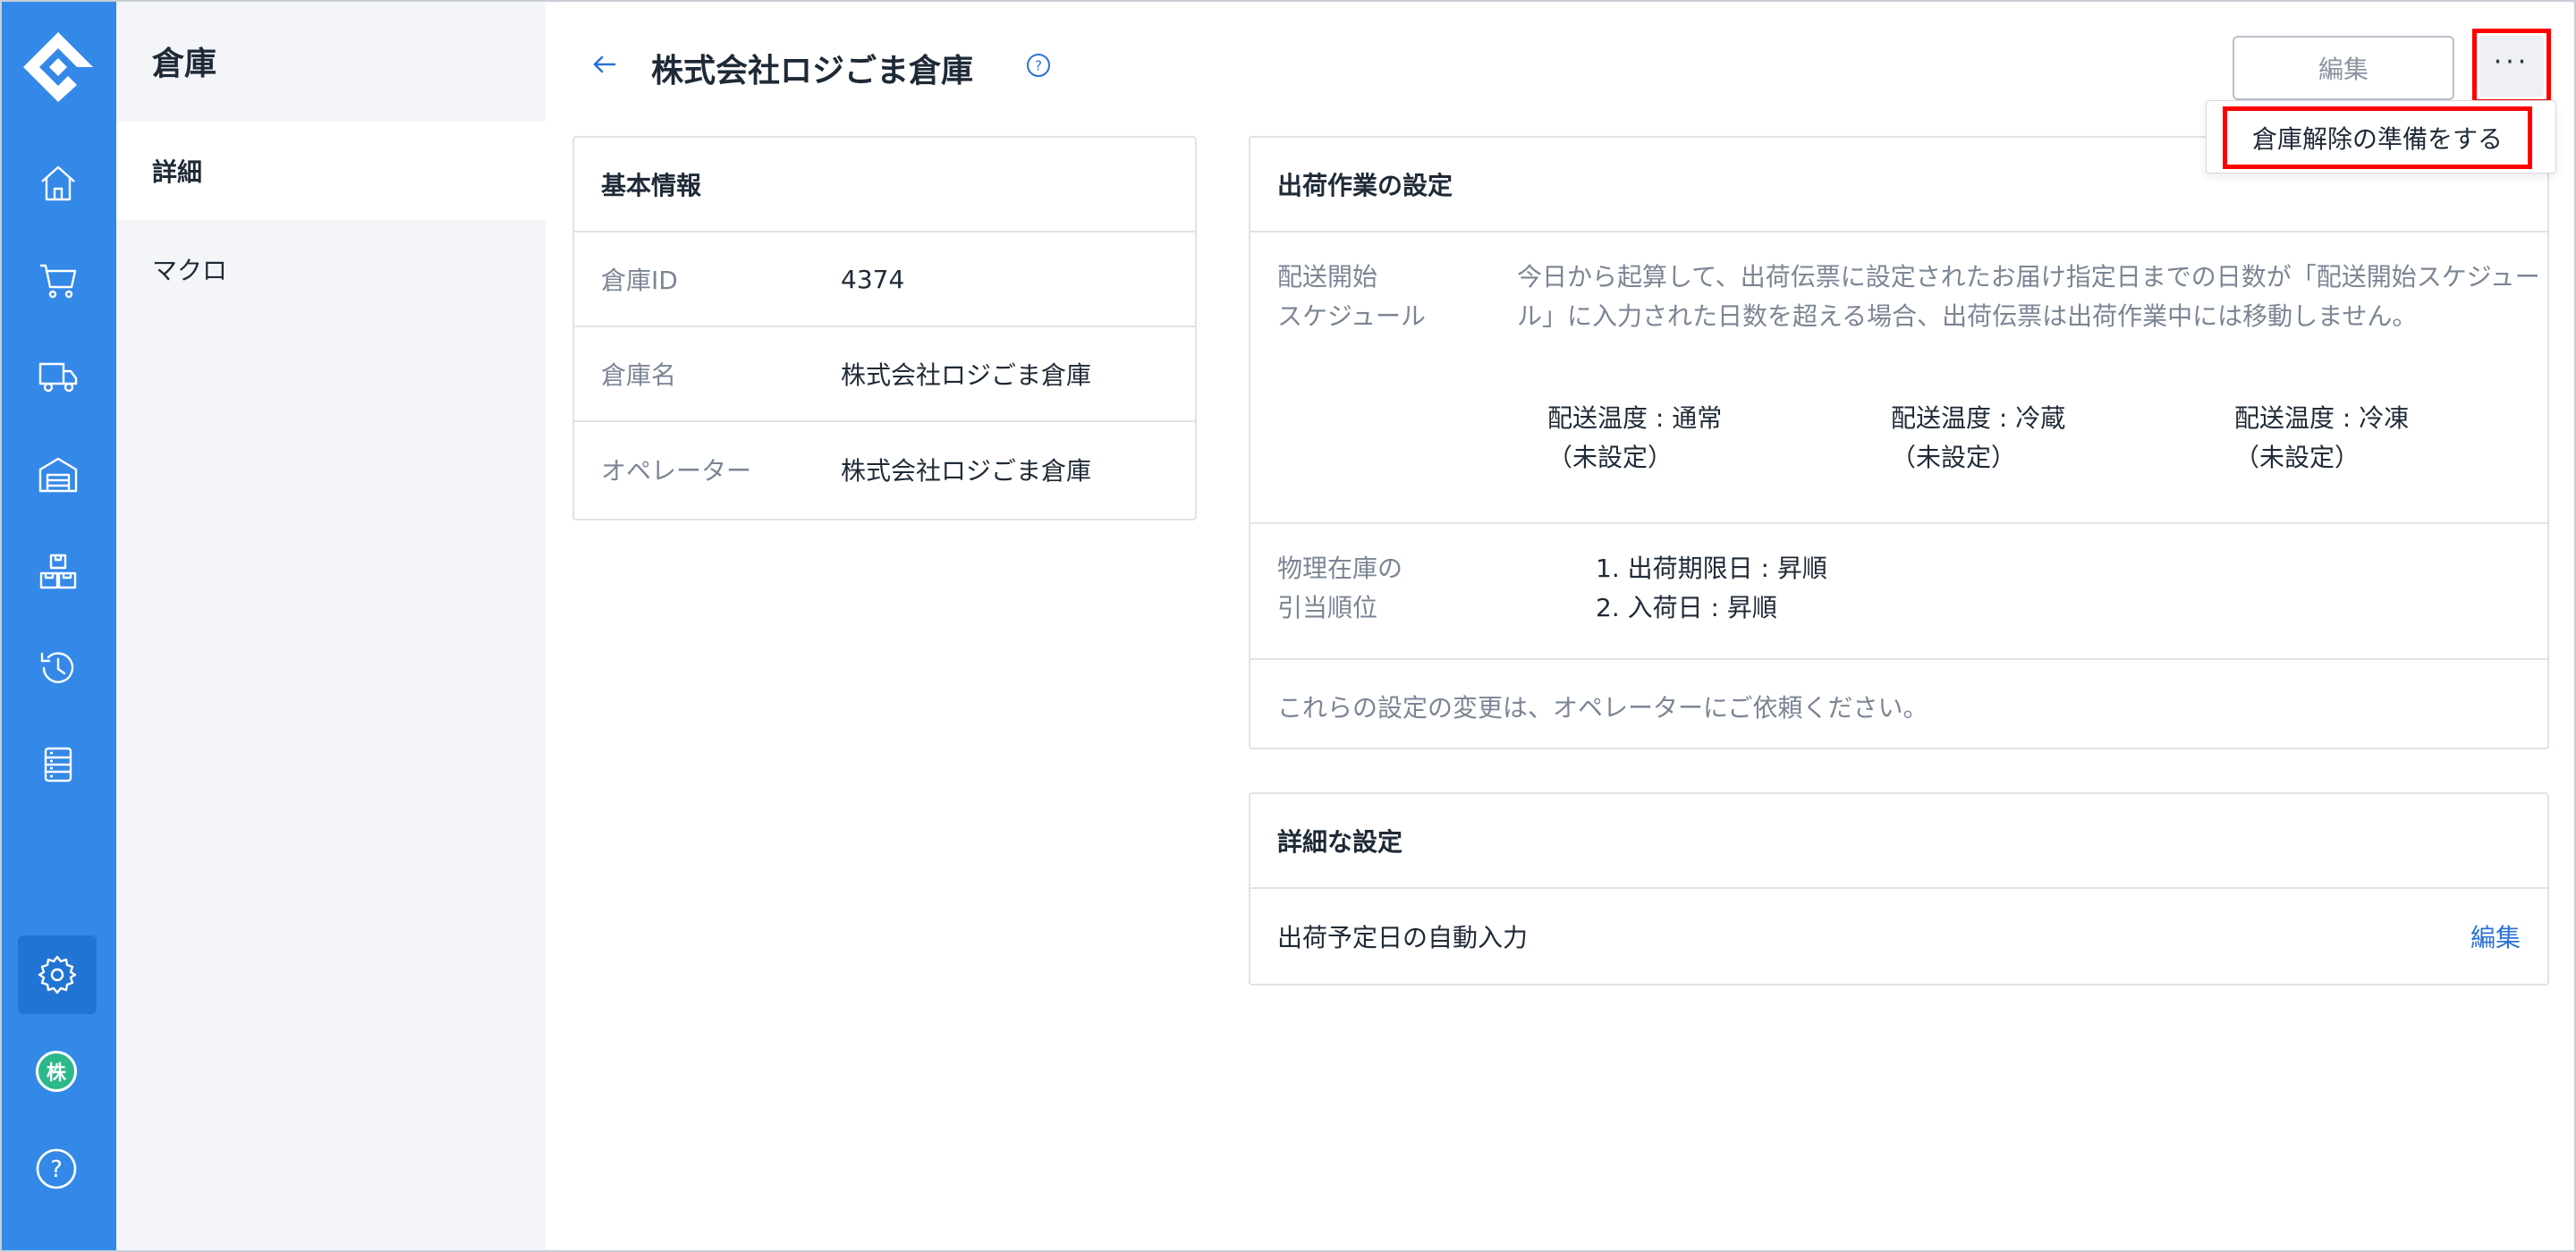  I want to click on icon-rail: 株 ?, so click(58, 626).